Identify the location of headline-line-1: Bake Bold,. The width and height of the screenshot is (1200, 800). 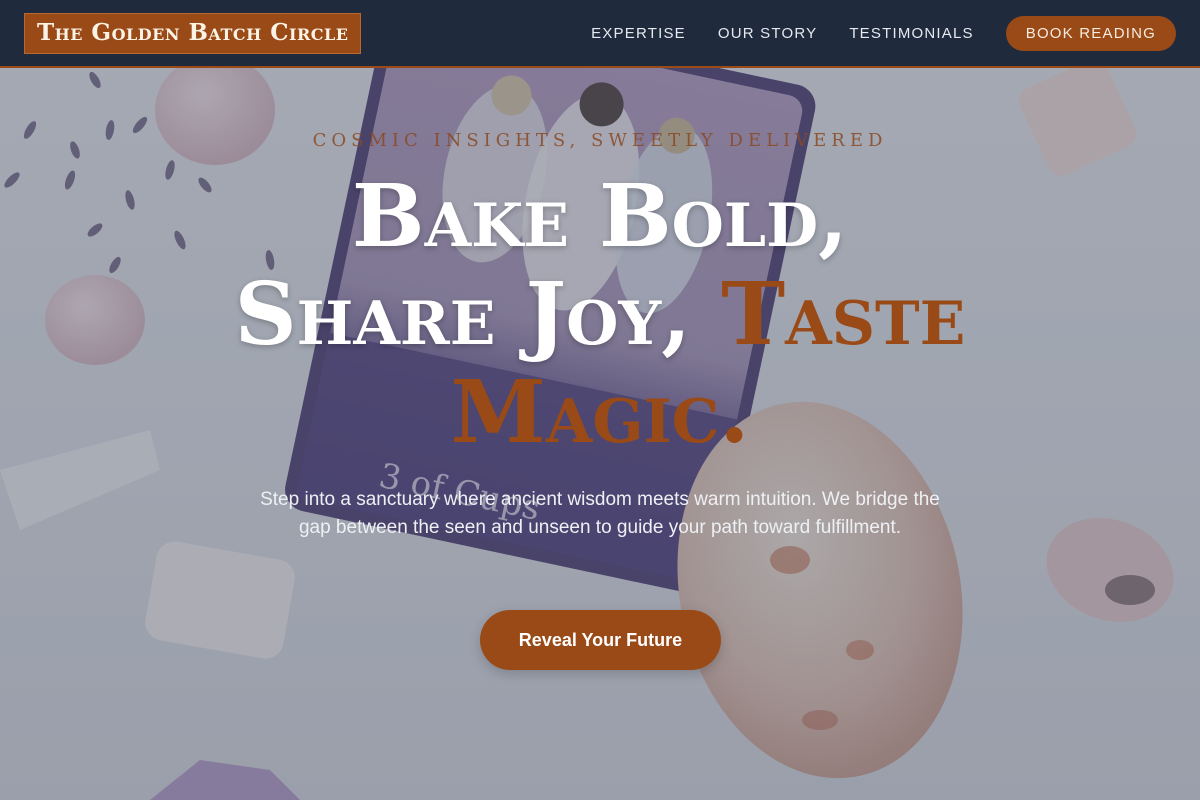
(600, 216).